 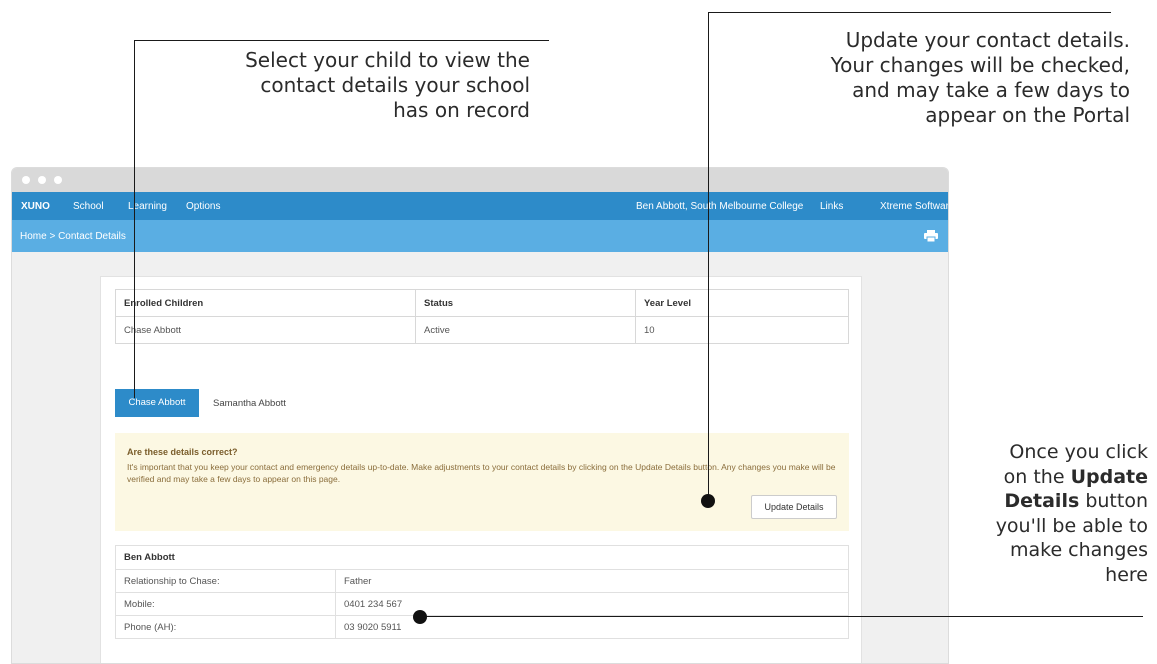 What do you see at coordinates (742, 303) in the screenshot?
I see `column-header: Year Level` at bounding box center [742, 303].